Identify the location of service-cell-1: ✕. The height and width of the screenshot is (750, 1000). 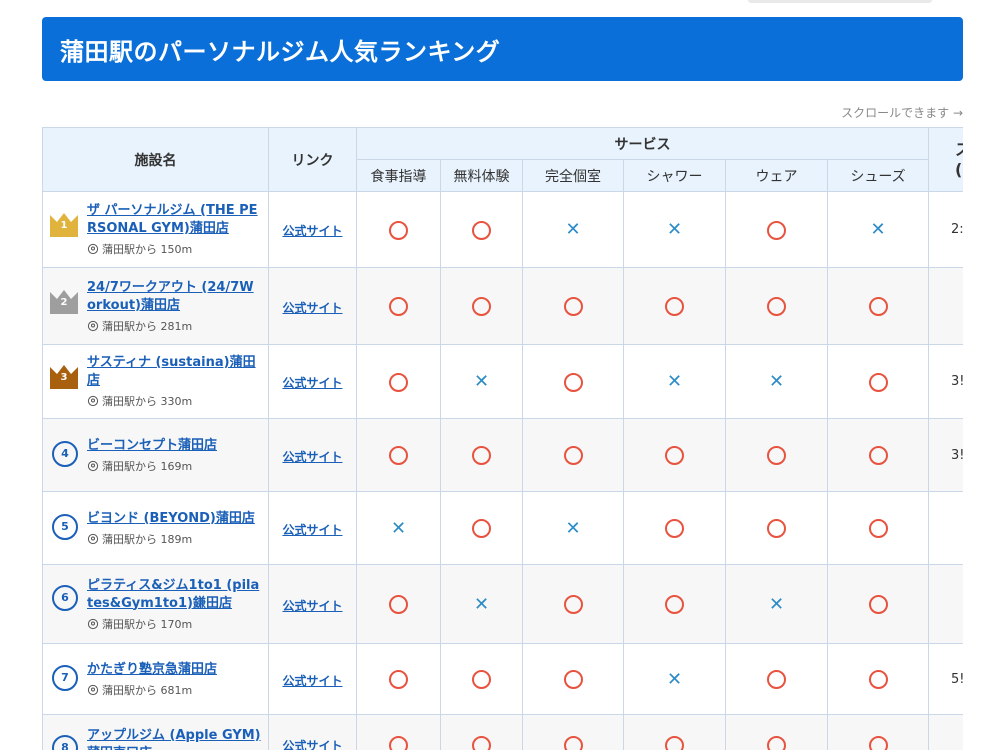
(481, 604).